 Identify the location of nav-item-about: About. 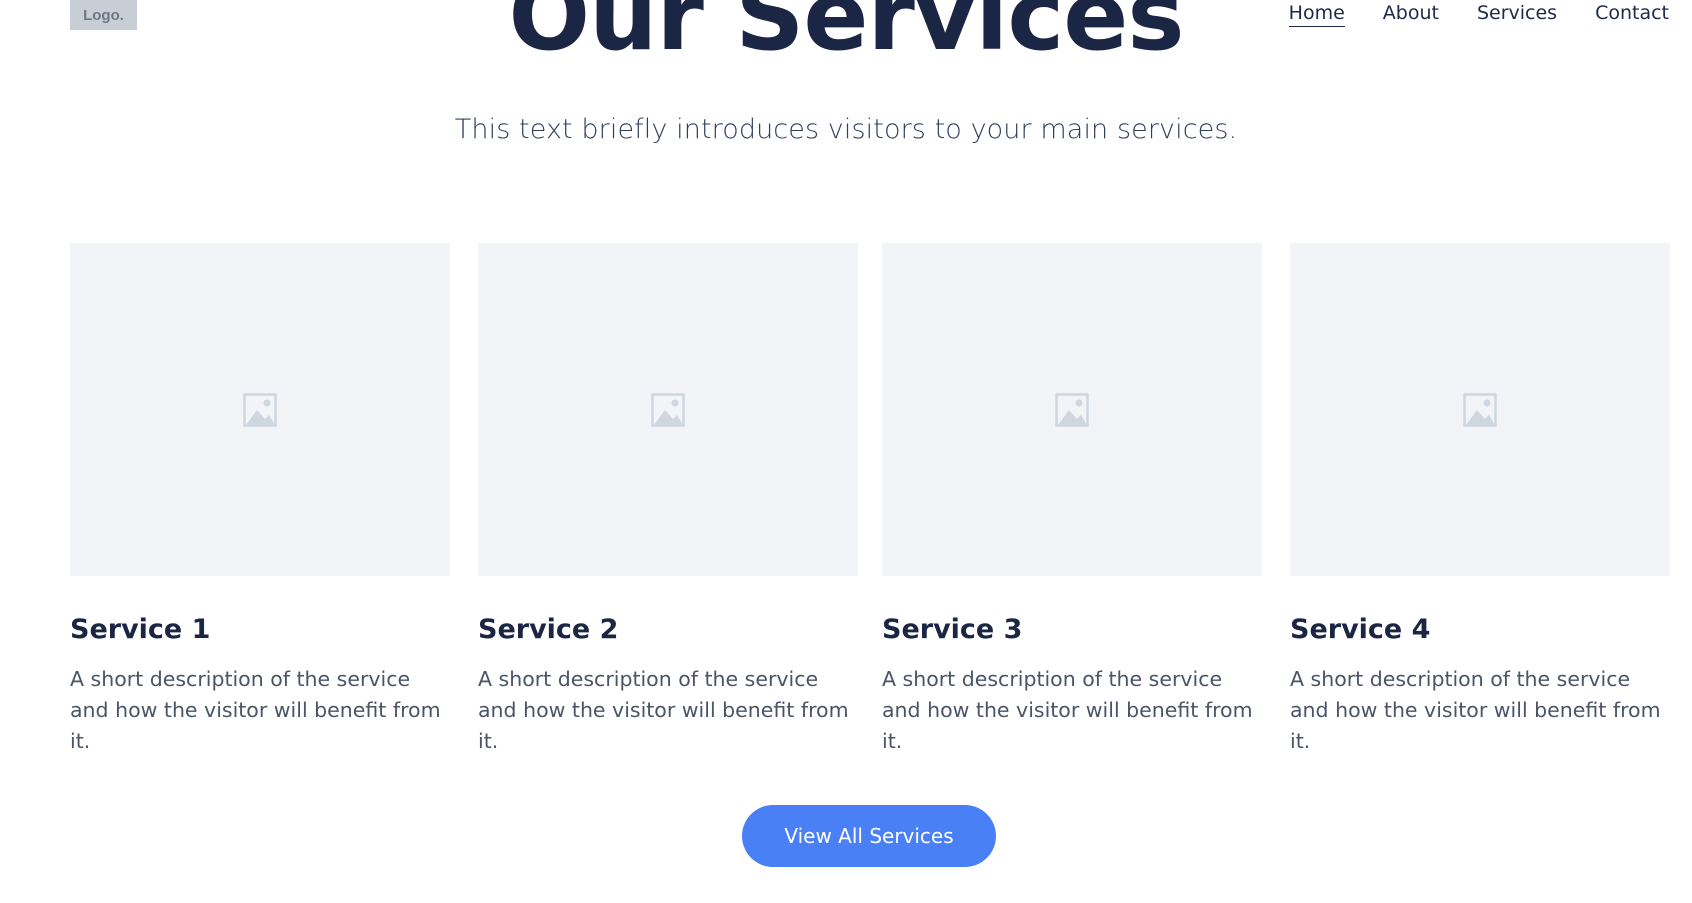
(1411, 12).